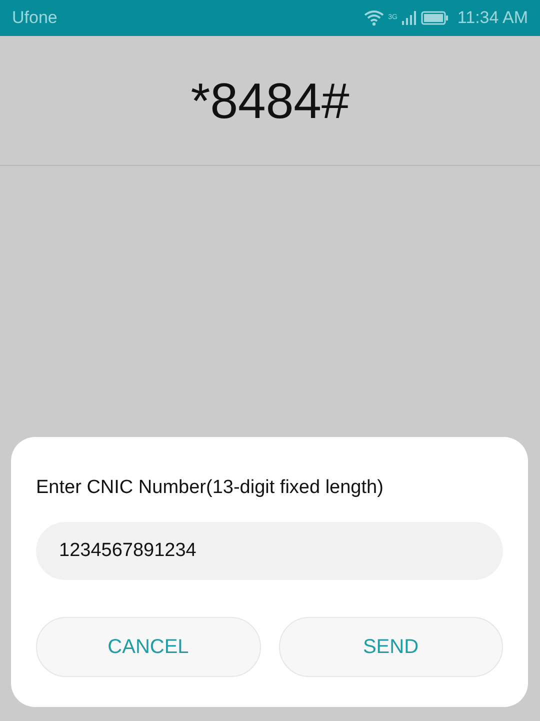  What do you see at coordinates (435, 18) in the screenshot?
I see `battery-icon` at bounding box center [435, 18].